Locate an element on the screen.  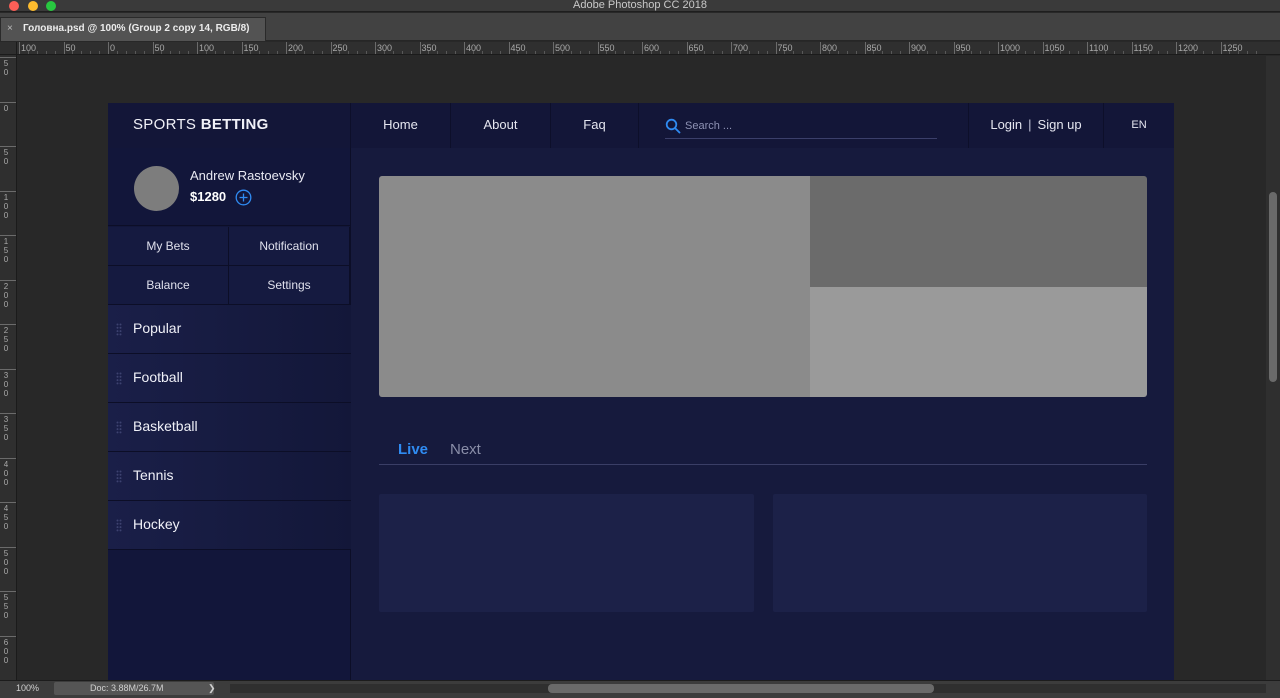
login-link: Login is located at coordinates (1006, 124).